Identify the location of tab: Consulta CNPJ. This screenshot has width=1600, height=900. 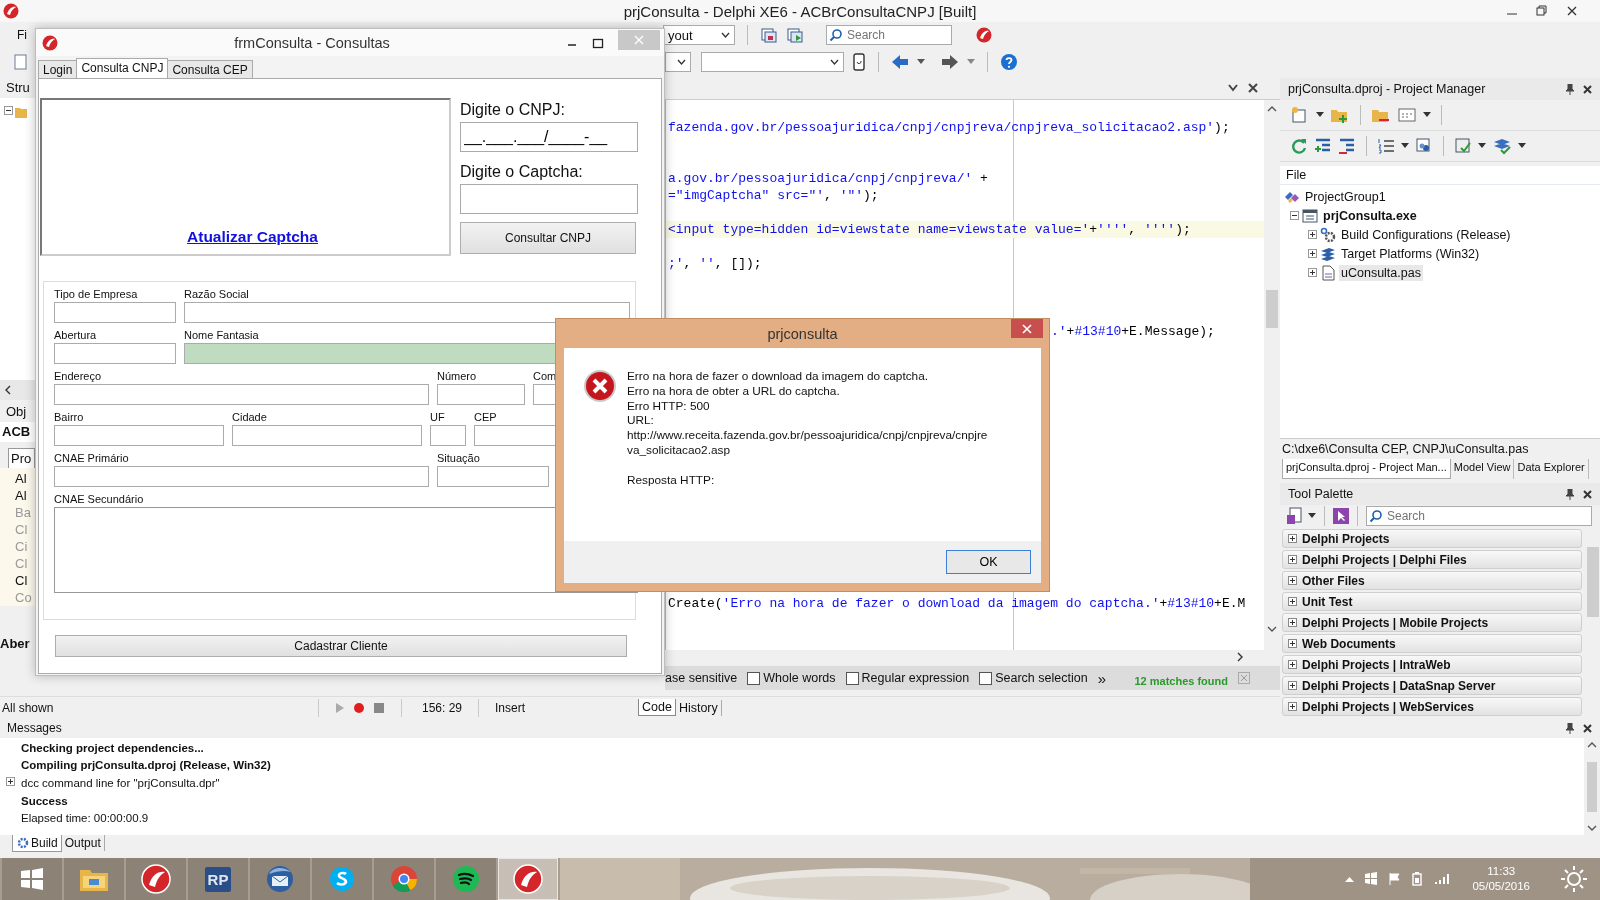
(122, 68).